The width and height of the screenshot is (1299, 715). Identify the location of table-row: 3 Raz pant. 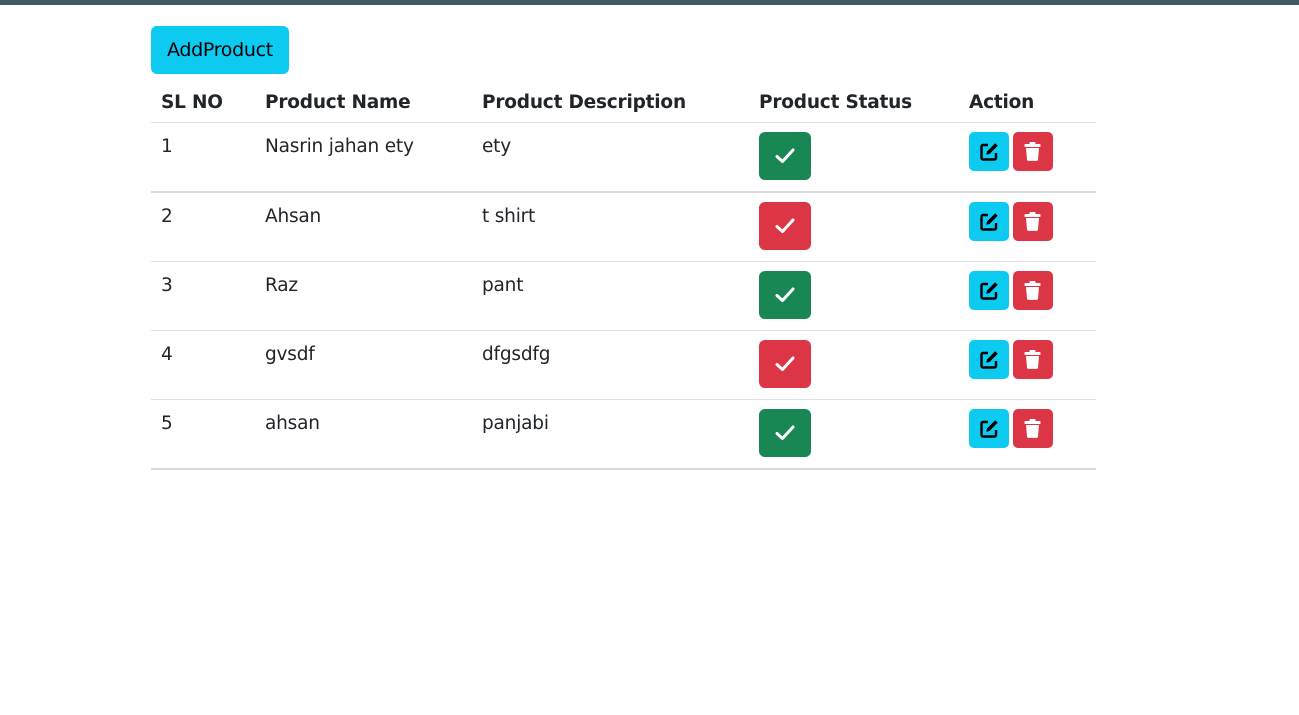
(623, 296).